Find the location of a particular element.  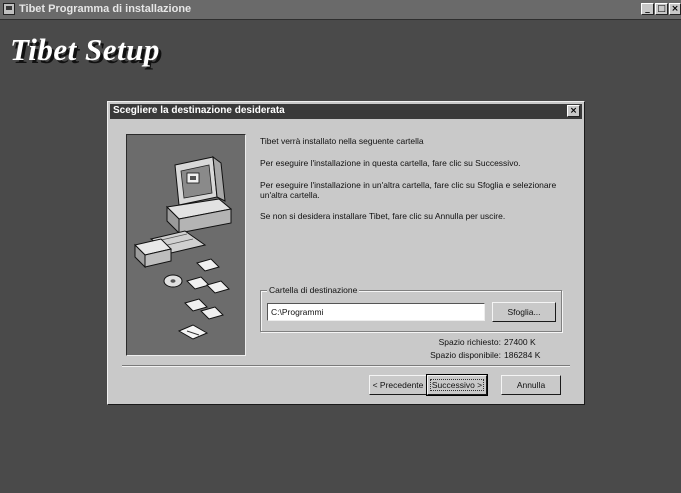

dialog-close-button: × is located at coordinates (573, 111).